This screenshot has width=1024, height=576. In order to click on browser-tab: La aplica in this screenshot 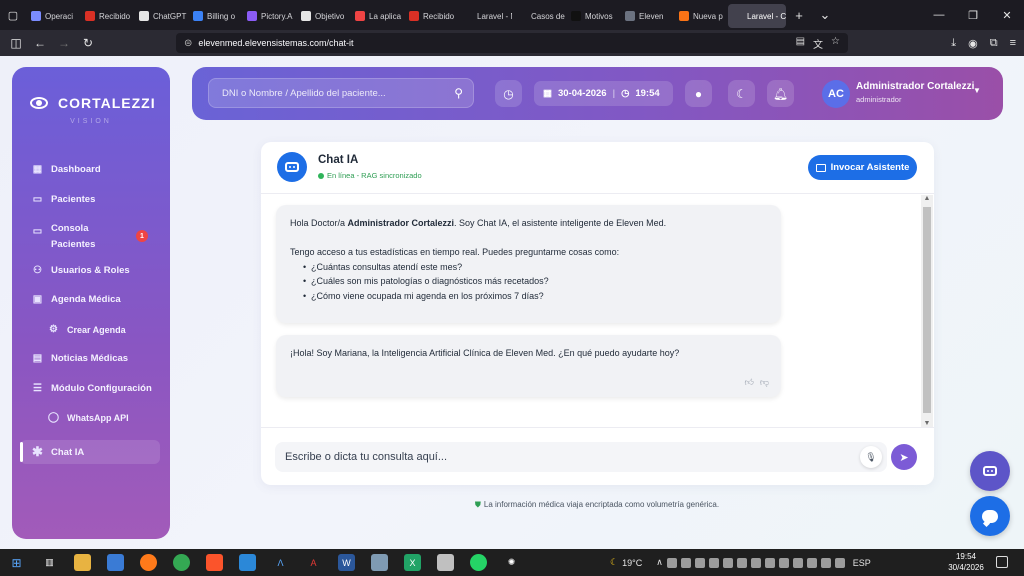, I will do `click(377, 16)`.